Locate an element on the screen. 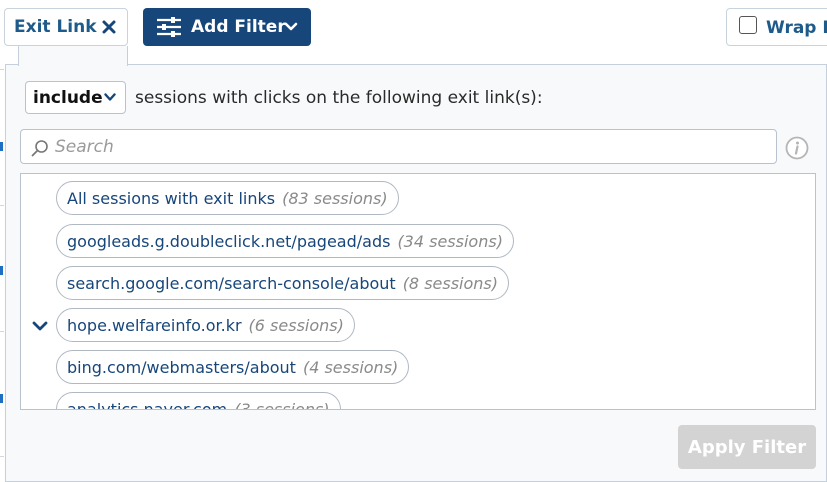  exit-link-search is located at coordinates (398, 146).